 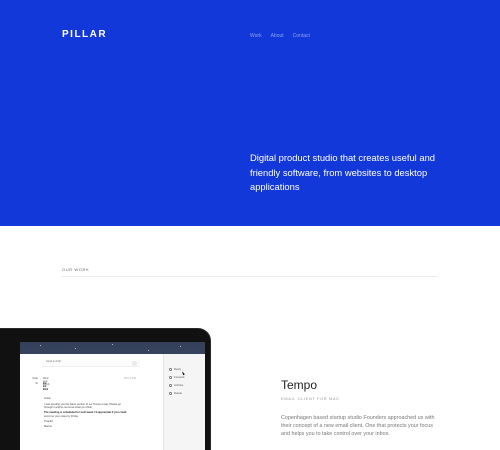 What do you see at coordinates (170, 385) in the screenshot?
I see `archive-icon` at bounding box center [170, 385].